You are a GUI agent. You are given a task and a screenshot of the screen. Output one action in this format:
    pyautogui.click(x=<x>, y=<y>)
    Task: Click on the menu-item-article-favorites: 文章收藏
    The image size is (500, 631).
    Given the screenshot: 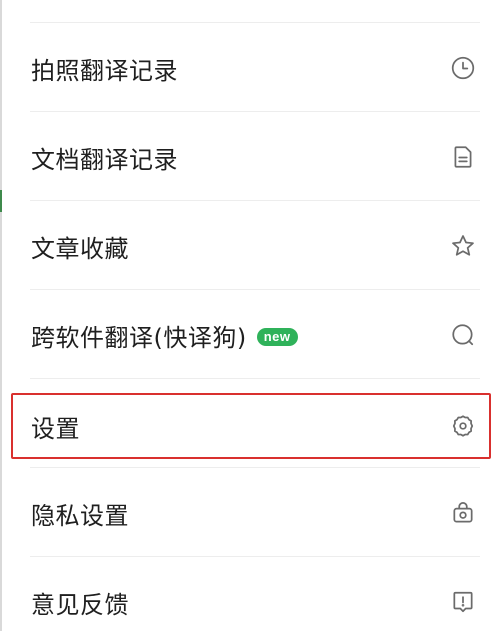 What is the action you would take?
    pyautogui.click(x=250, y=246)
    